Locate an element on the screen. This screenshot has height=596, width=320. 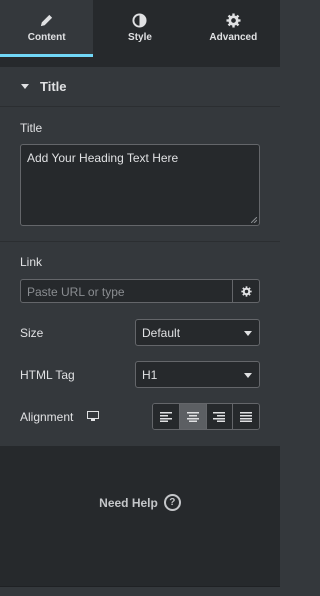
tab-advanced-label: Advanced is located at coordinates (233, 37).